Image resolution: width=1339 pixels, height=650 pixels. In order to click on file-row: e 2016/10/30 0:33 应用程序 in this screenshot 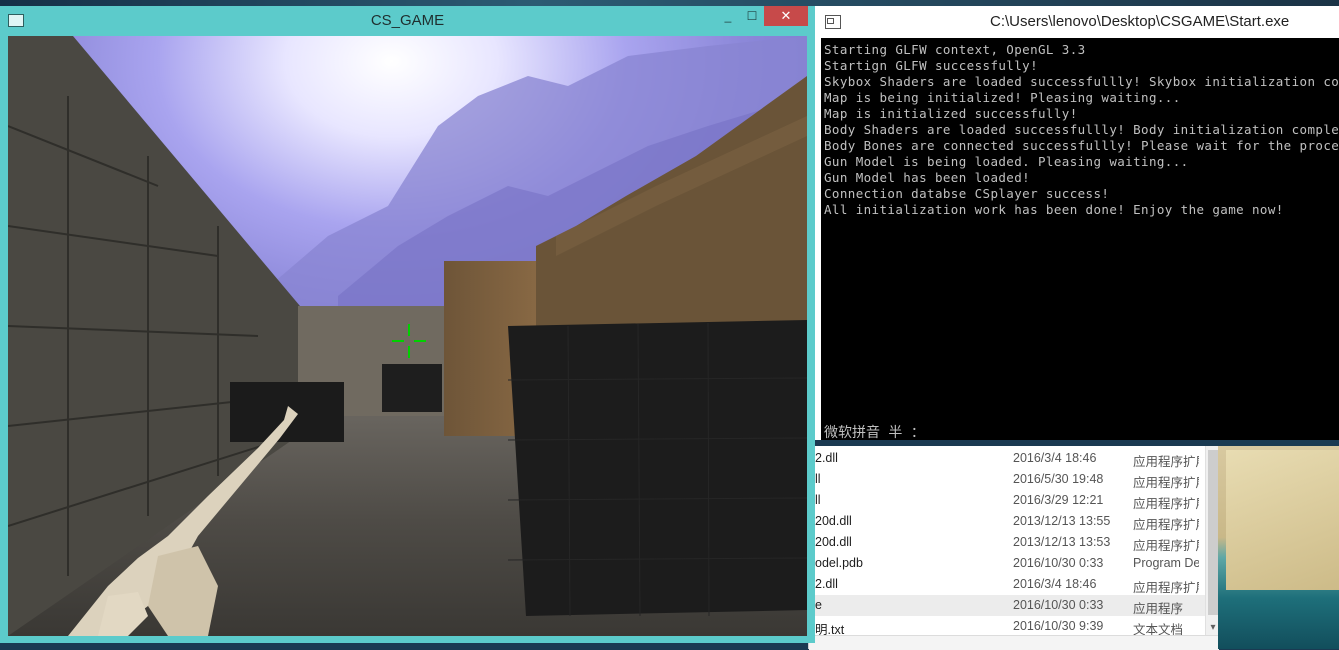, I will do `click(1007, 605)`.